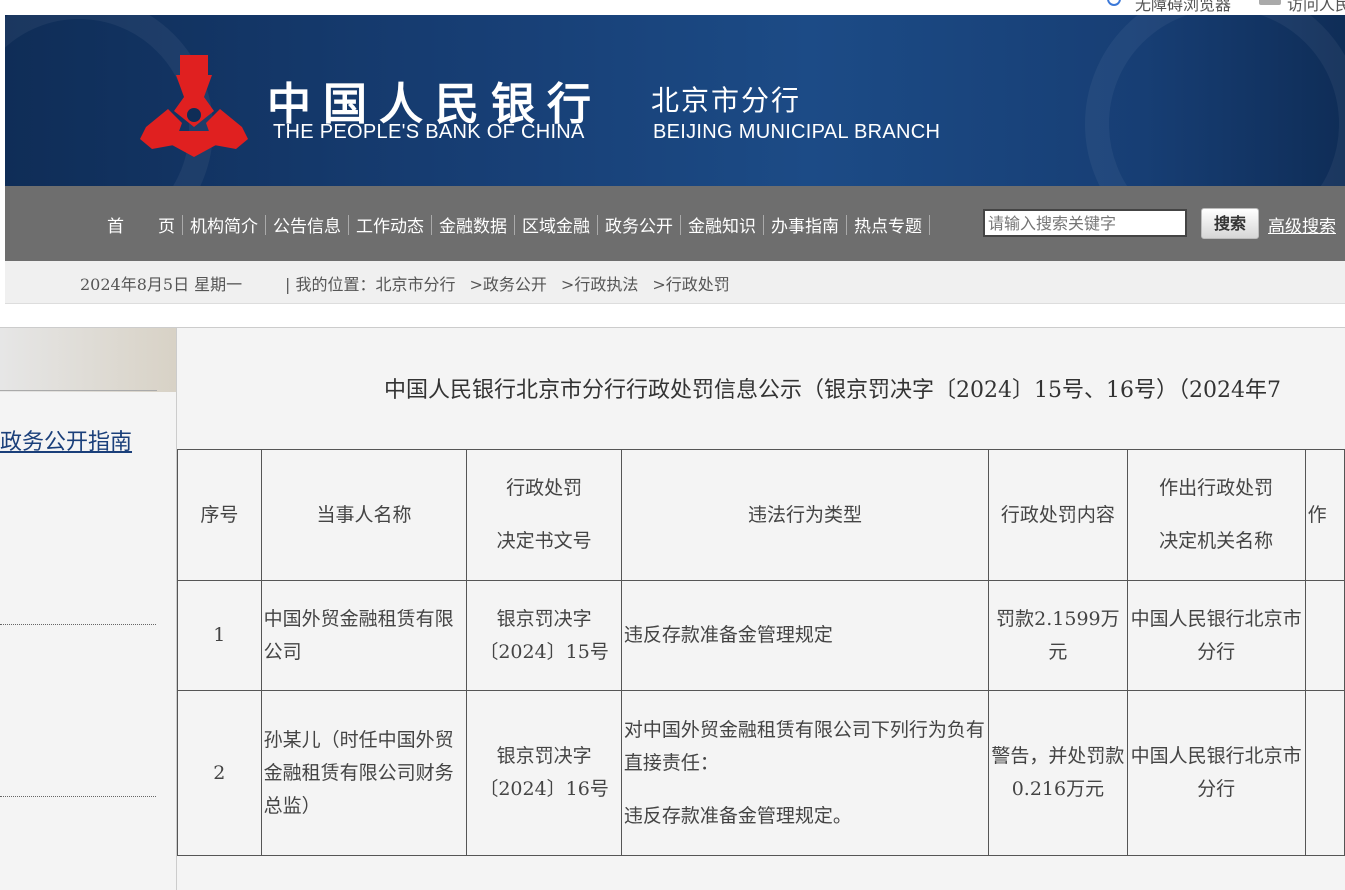 Image resolution: width=1345 pixels, height=890 pixels. What do you see at coordinates (161, 284) in the screenshot?
I see `current-date: 2024年8月5日 星期一` at bounding box center [161, 284].